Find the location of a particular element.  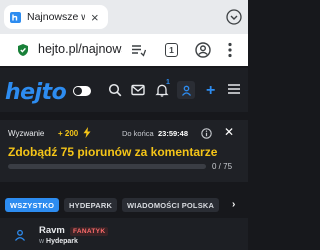

challenge-deadline-time: 23:59:48 is located at coordinates (173, 133).